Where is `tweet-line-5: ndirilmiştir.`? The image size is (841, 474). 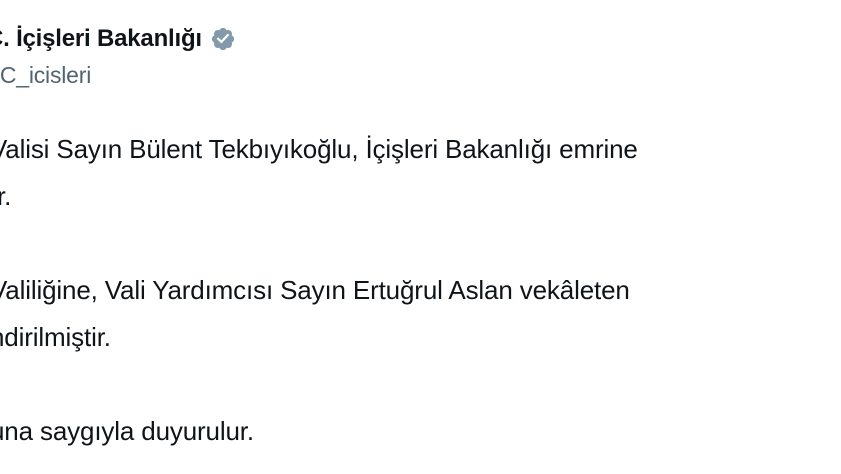
tweet-line-5: ndirilmiştir. is located at coordinates (55, 337).